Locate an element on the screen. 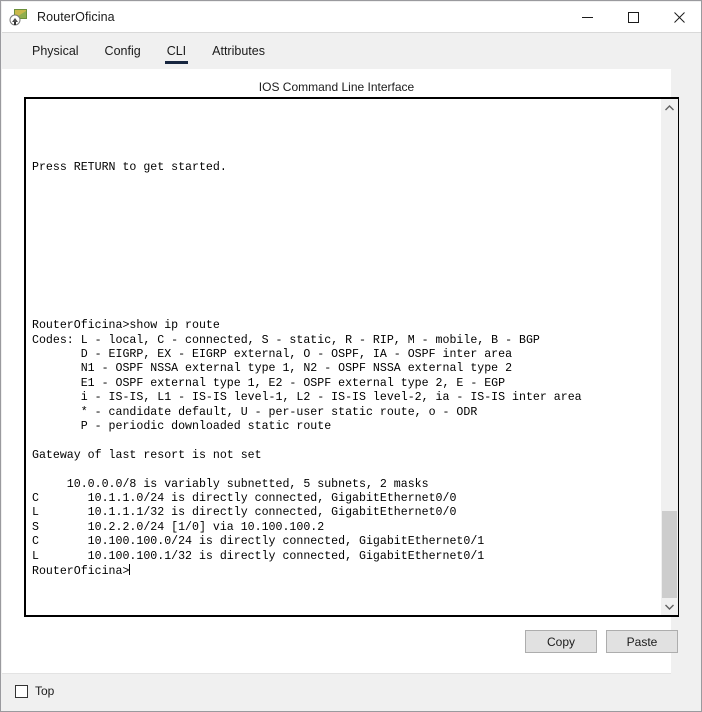 This screenshot has height=712, width=702. tab-physical-label: Physical is located at coordinates (55, 51).